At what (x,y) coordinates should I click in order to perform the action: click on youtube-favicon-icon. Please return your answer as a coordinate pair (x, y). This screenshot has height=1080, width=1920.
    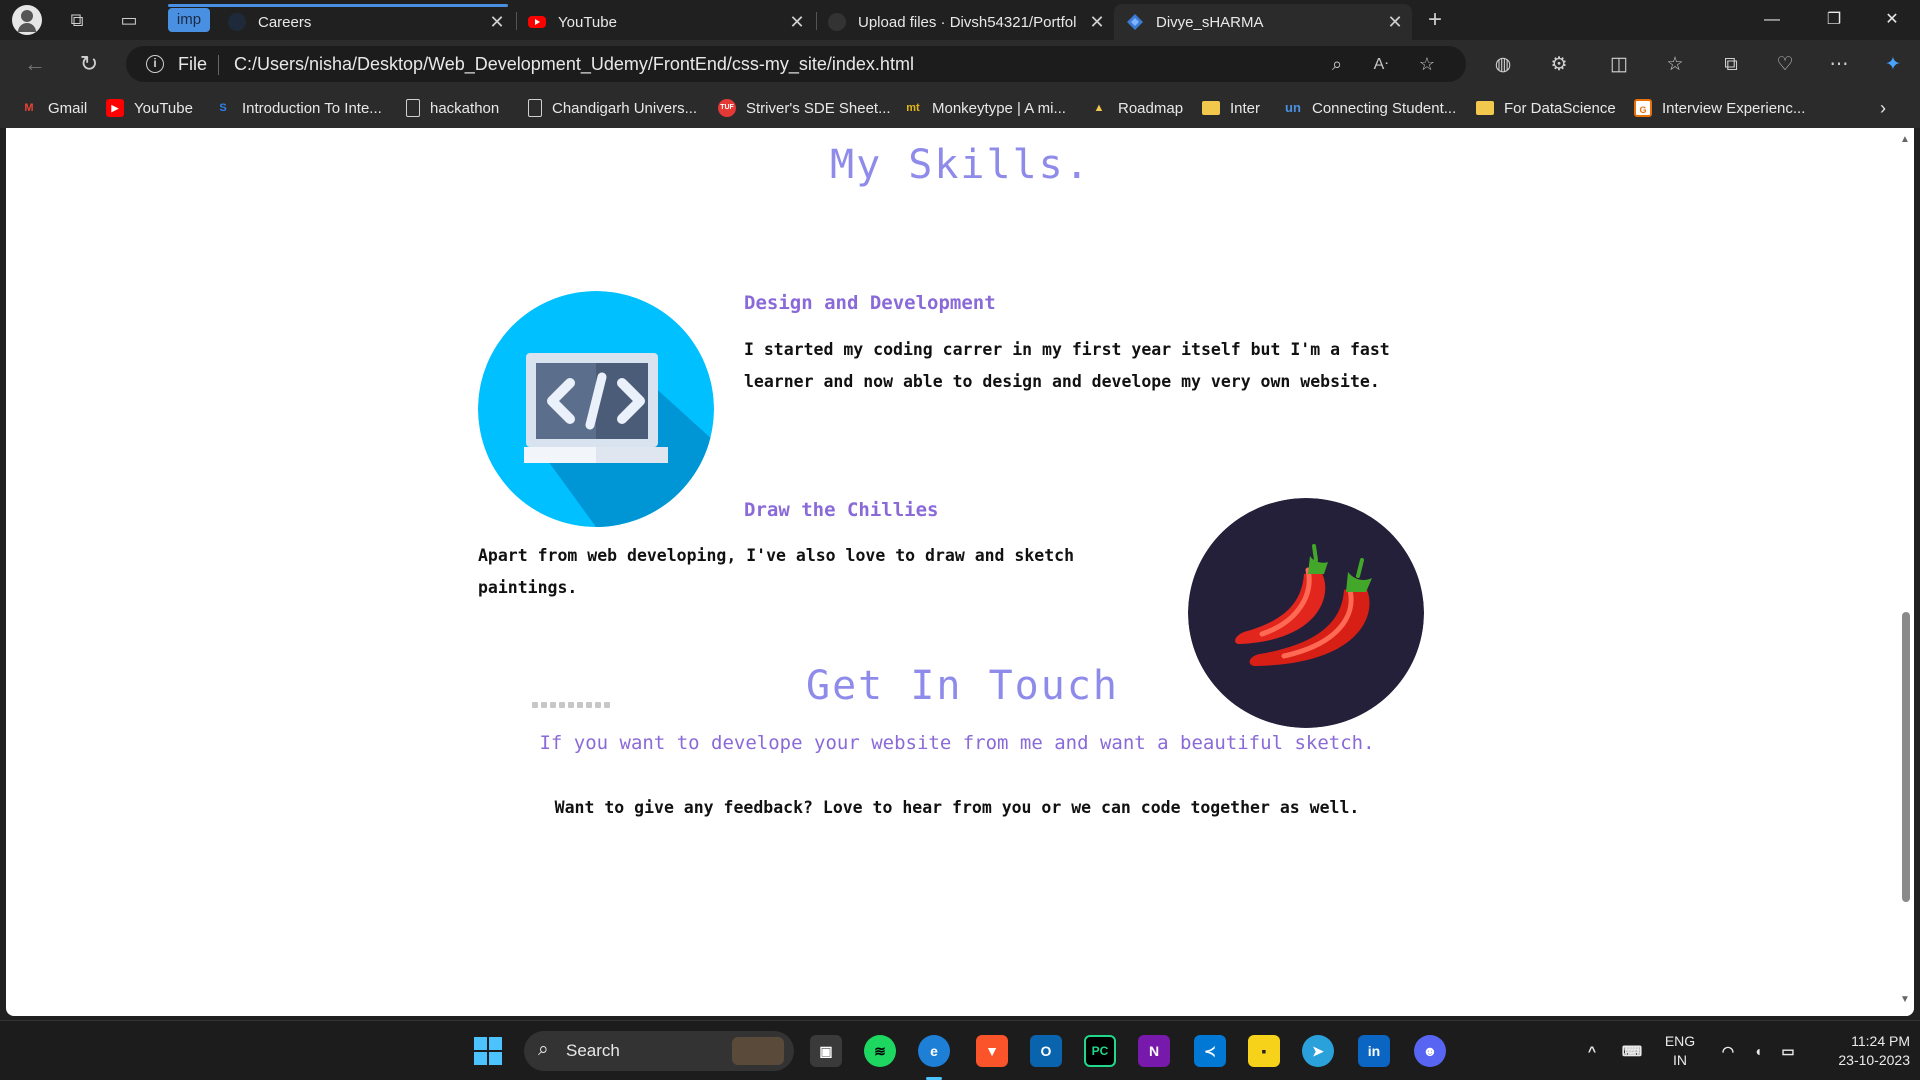
    Looking at the image, I should click on (537, 22).